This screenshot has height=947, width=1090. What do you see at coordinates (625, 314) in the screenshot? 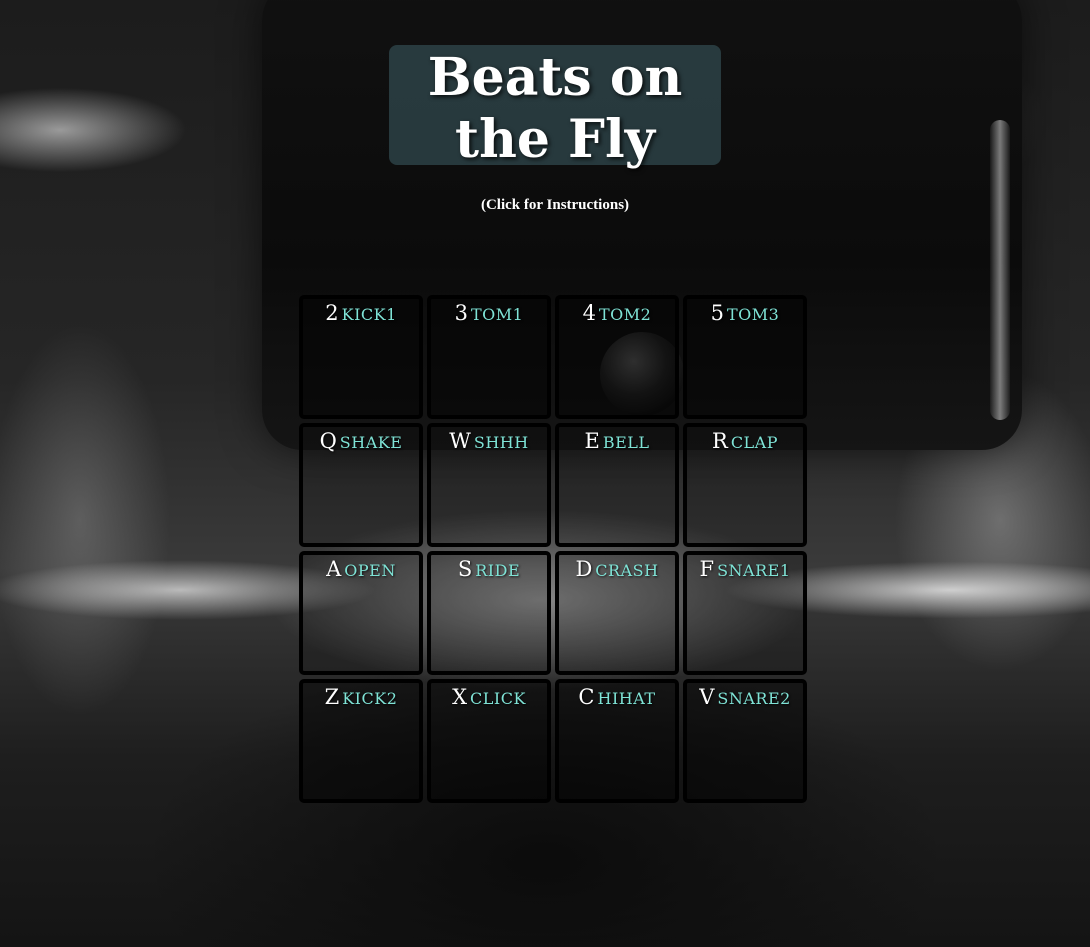
I see `pad-sound: tom2` at bounding box center [625, 314].